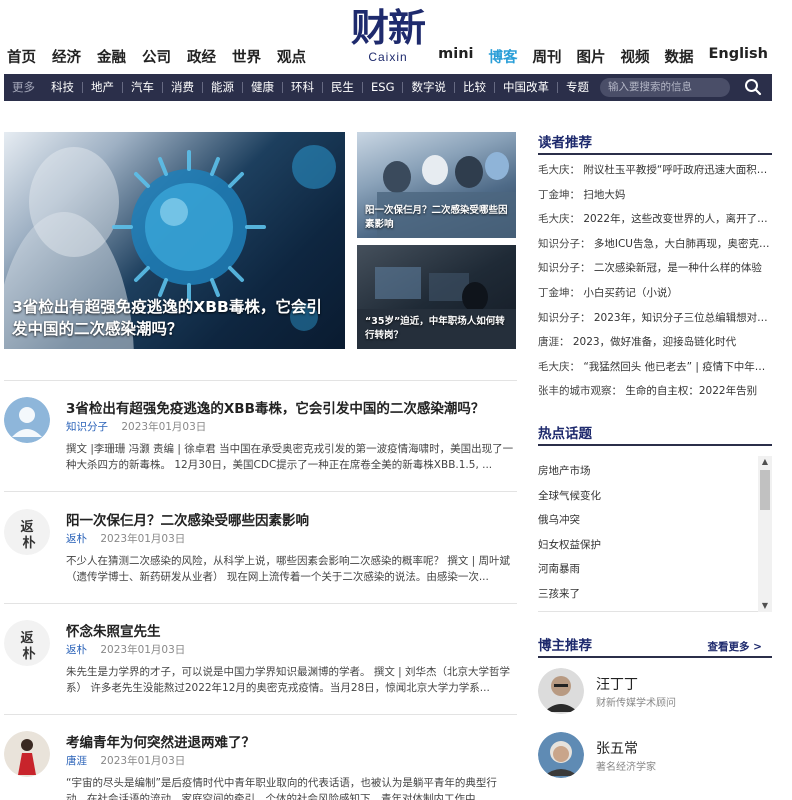 This screenshot has height=800, width=792. Describe the element at coordinates (136, 426) in the screenshot. I see `article-meta: 知识分子 2023年01月03日` at that location.